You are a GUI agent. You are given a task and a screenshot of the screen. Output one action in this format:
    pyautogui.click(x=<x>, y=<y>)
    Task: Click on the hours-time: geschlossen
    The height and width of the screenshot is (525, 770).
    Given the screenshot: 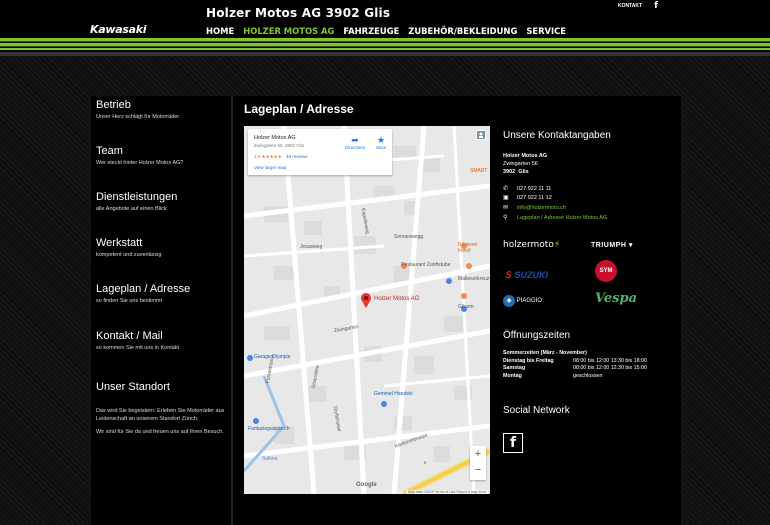 What is the action you would take?
    pyautogui.click(x=588, y=375)
    